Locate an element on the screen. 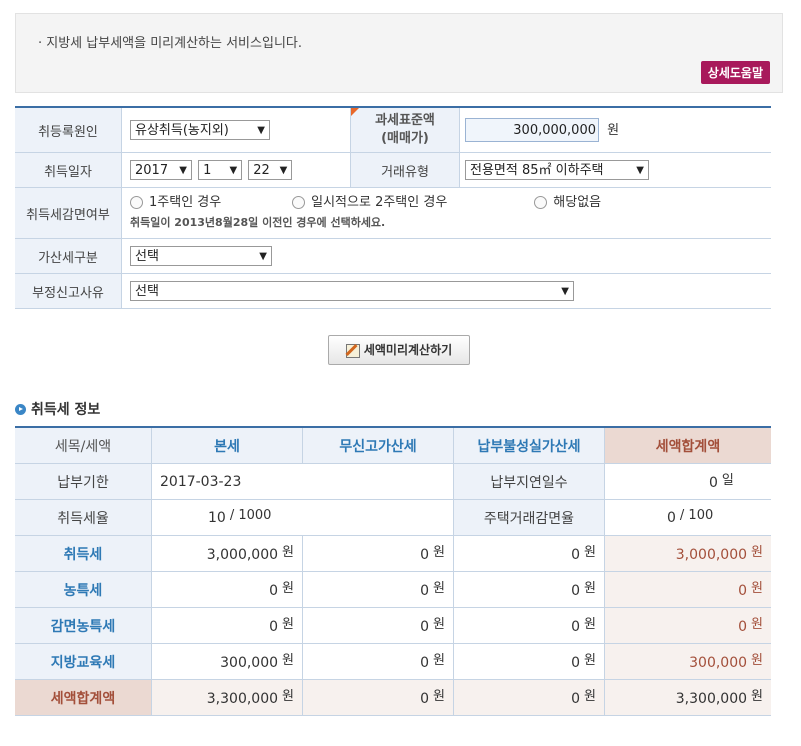 Image resolution: width=801 pixels, height=746 pixels. rate-label: 취득세율 is located at coordinates (83, 517).